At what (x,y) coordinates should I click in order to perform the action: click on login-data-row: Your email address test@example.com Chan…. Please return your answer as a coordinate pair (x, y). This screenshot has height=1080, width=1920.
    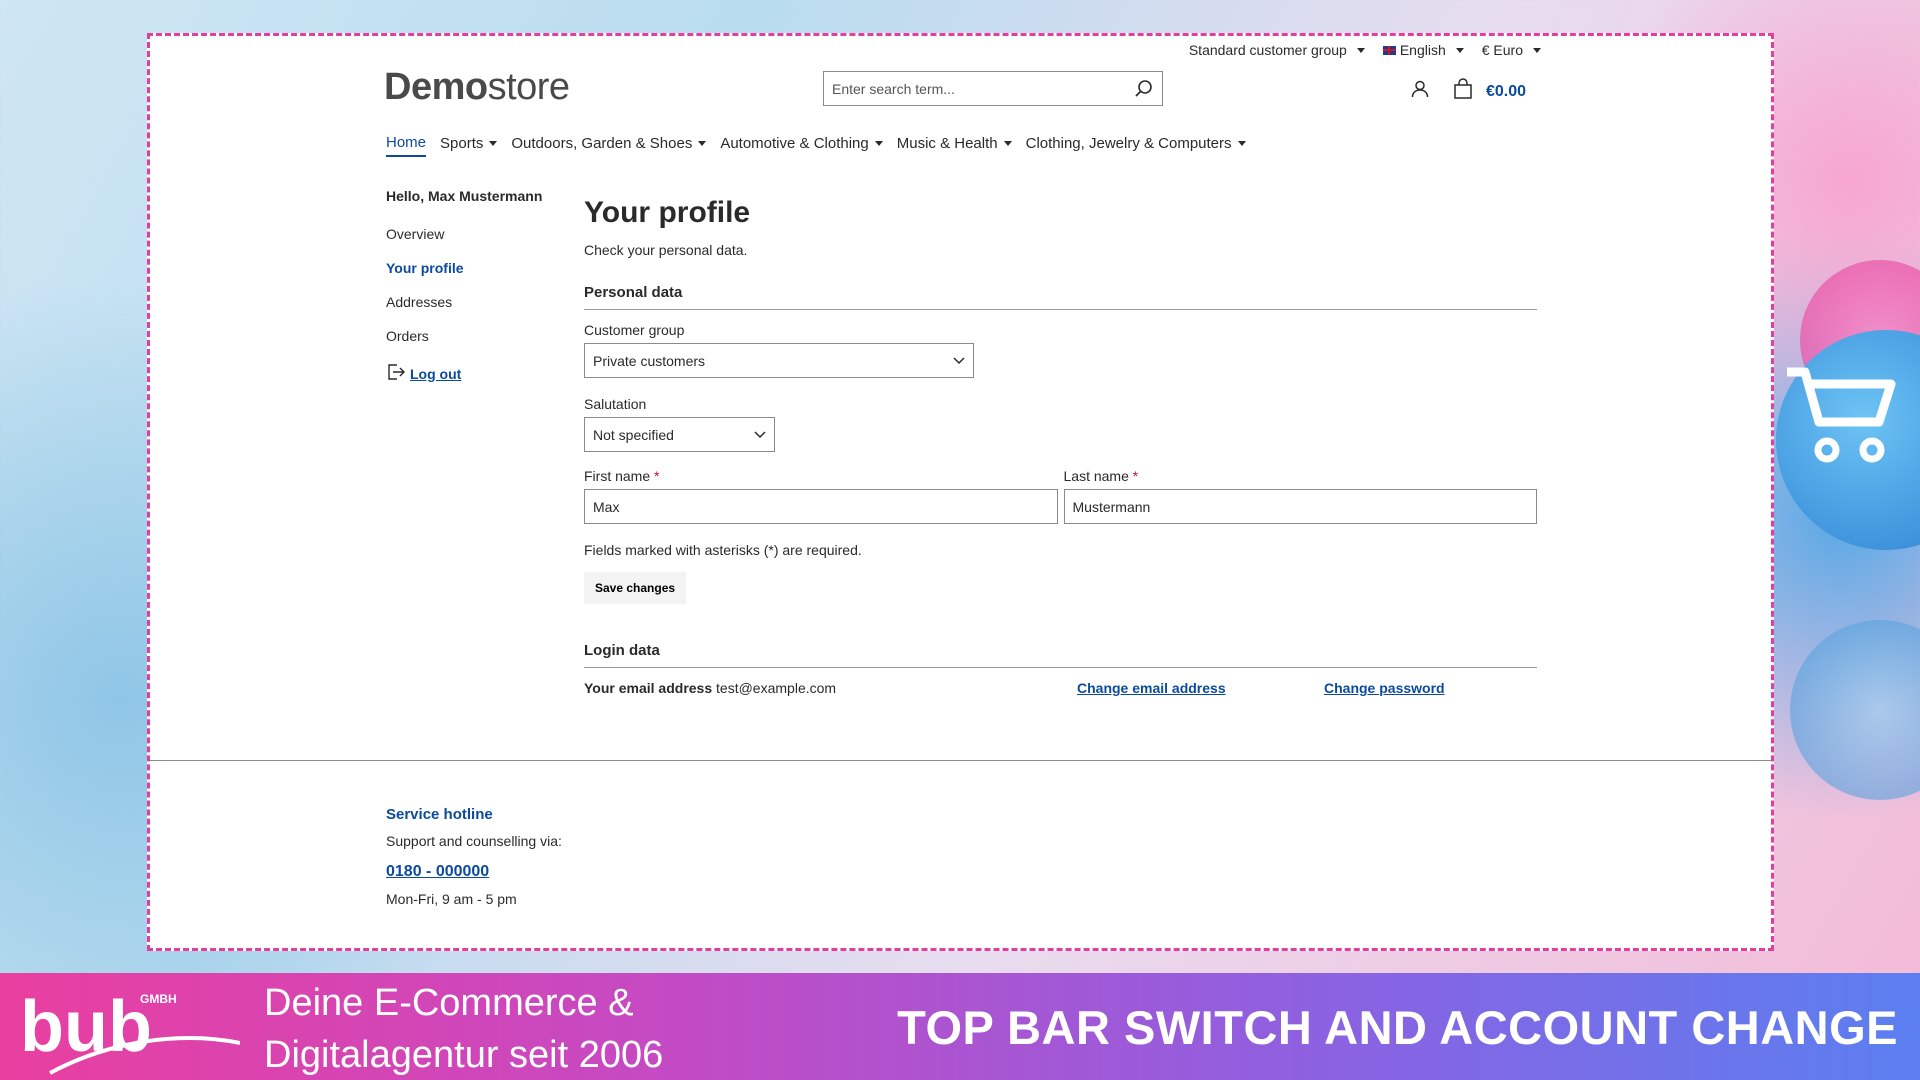
    Looking at the image, I should click on (1060, 688).